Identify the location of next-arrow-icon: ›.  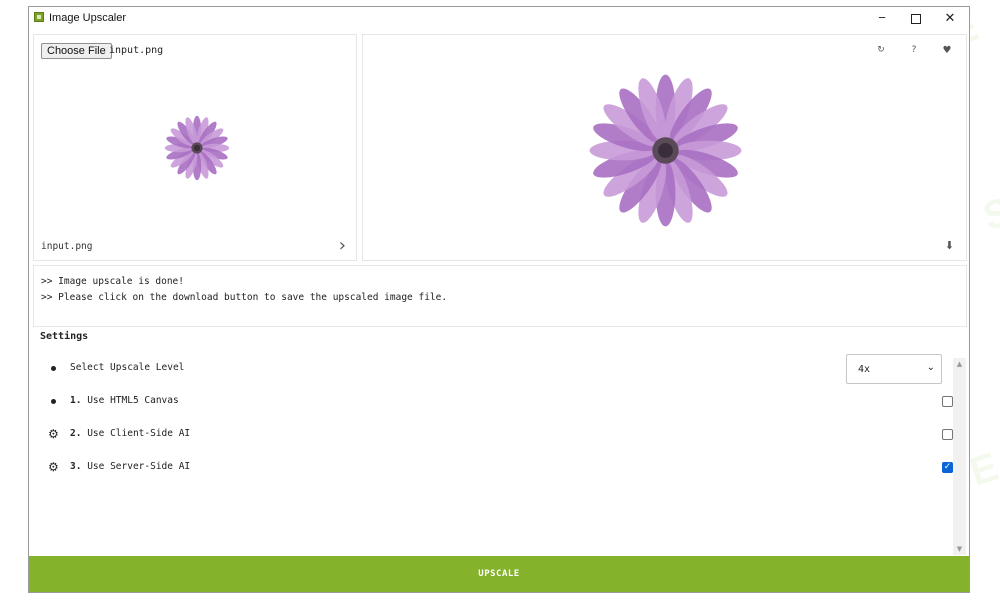
(342, 246).